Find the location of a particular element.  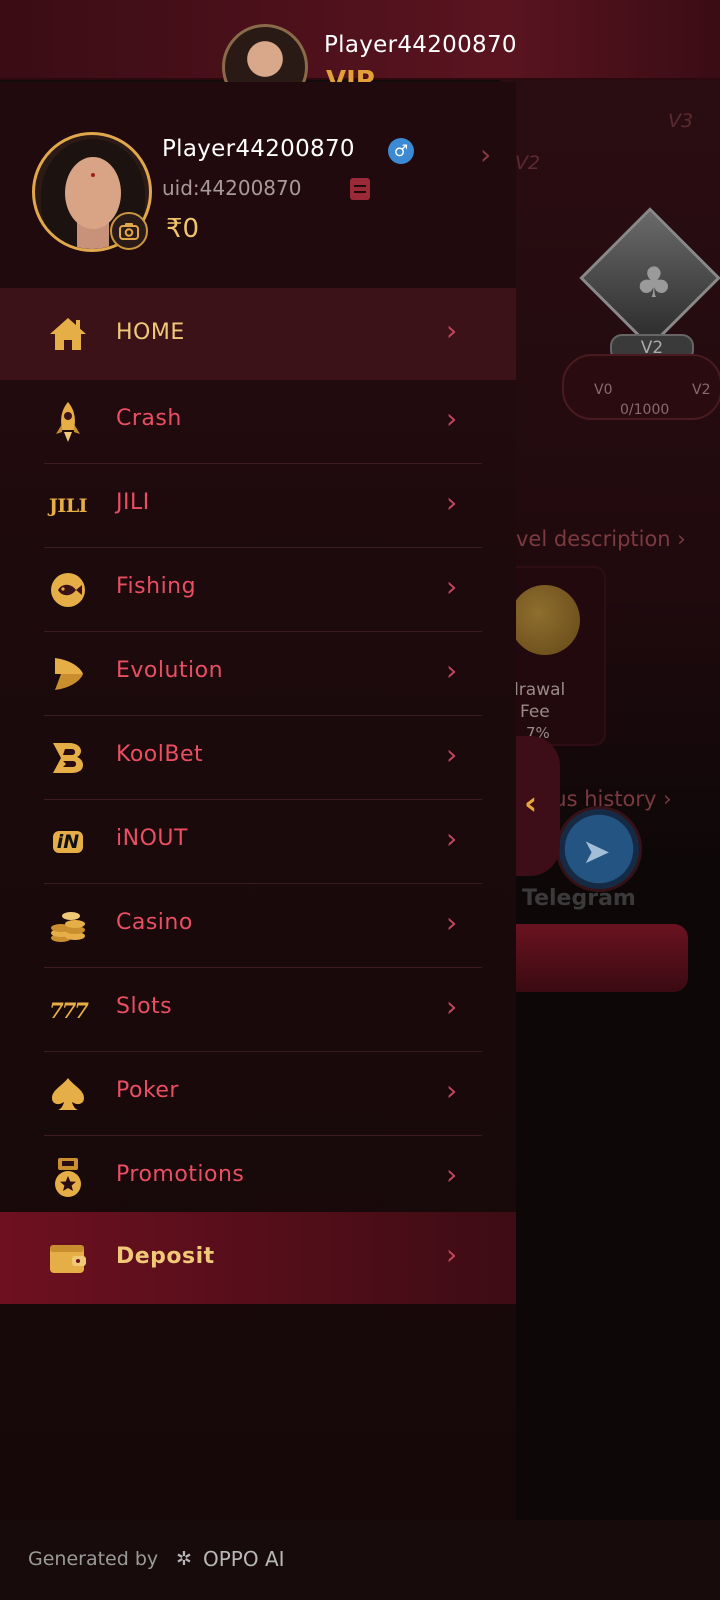

menu-item-inout: iN iNOUT › is located at coordinates (258, 842).